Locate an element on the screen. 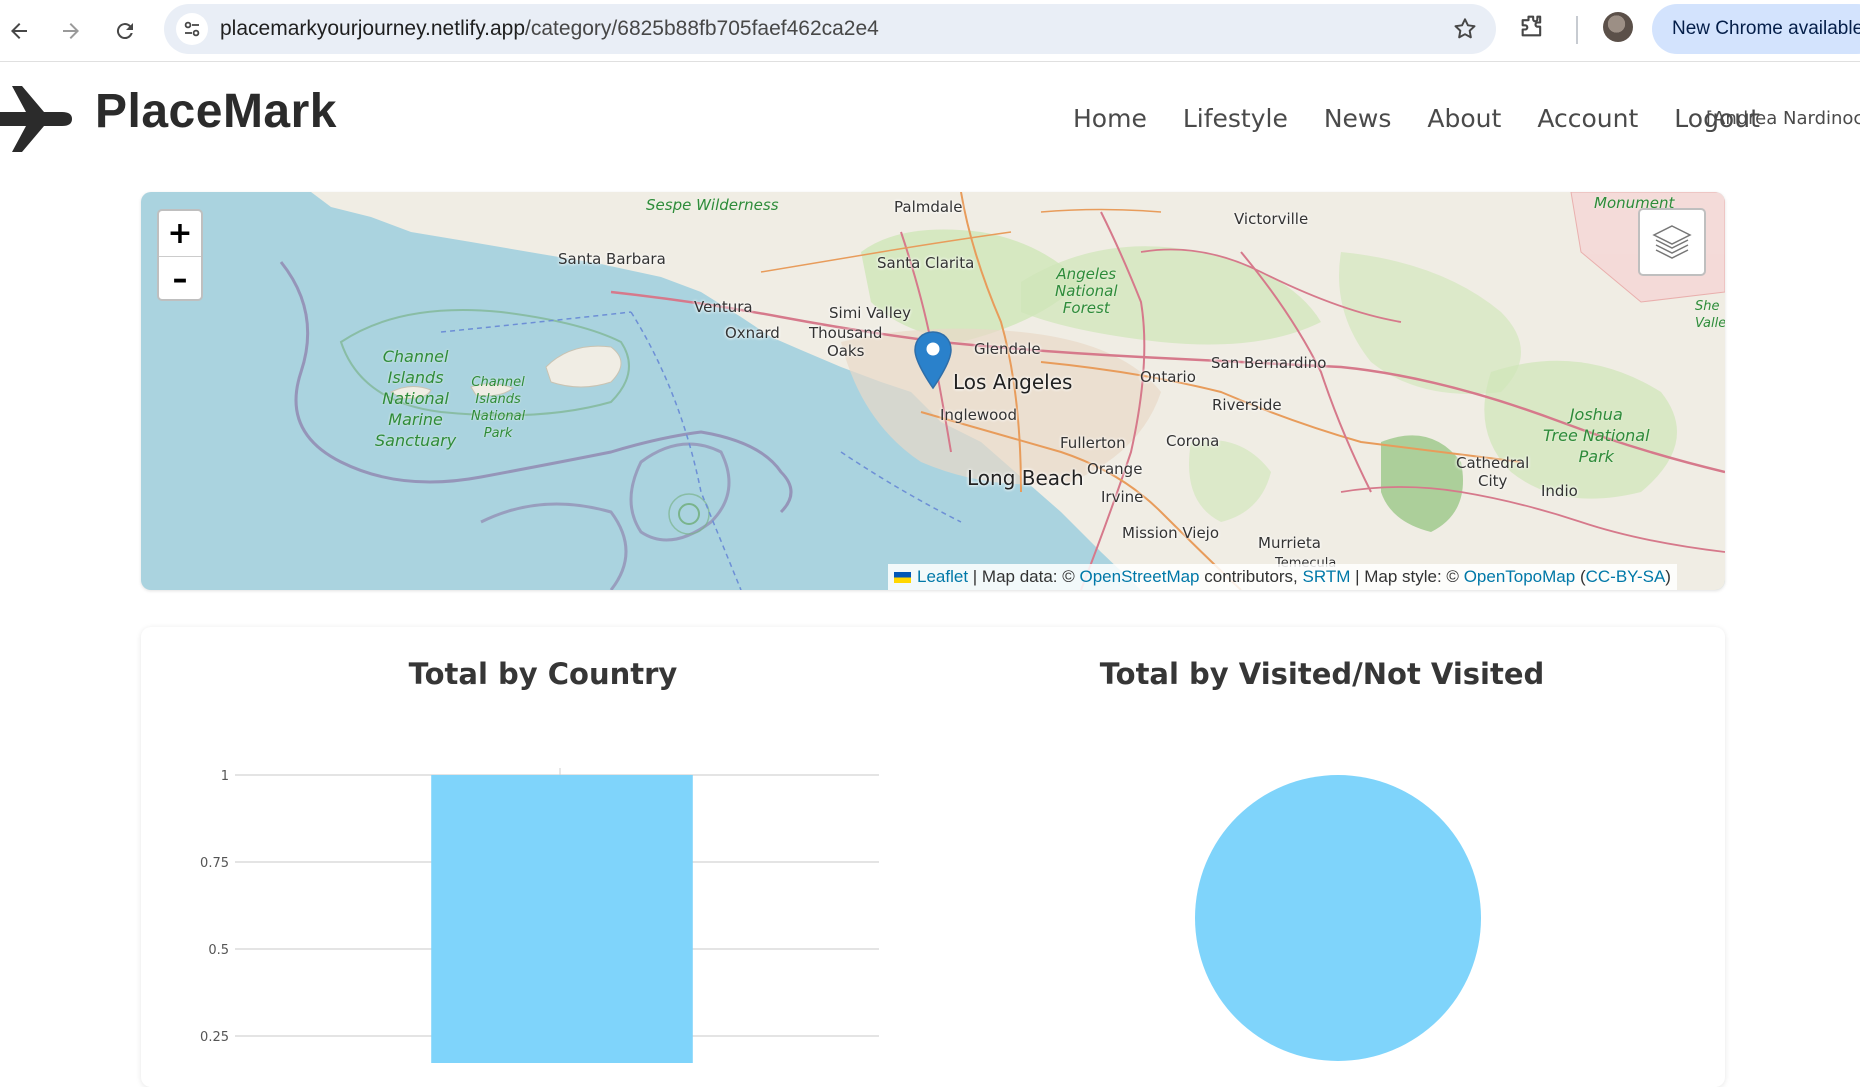  map-label: Oxnard is located at coordinates (752, 333).